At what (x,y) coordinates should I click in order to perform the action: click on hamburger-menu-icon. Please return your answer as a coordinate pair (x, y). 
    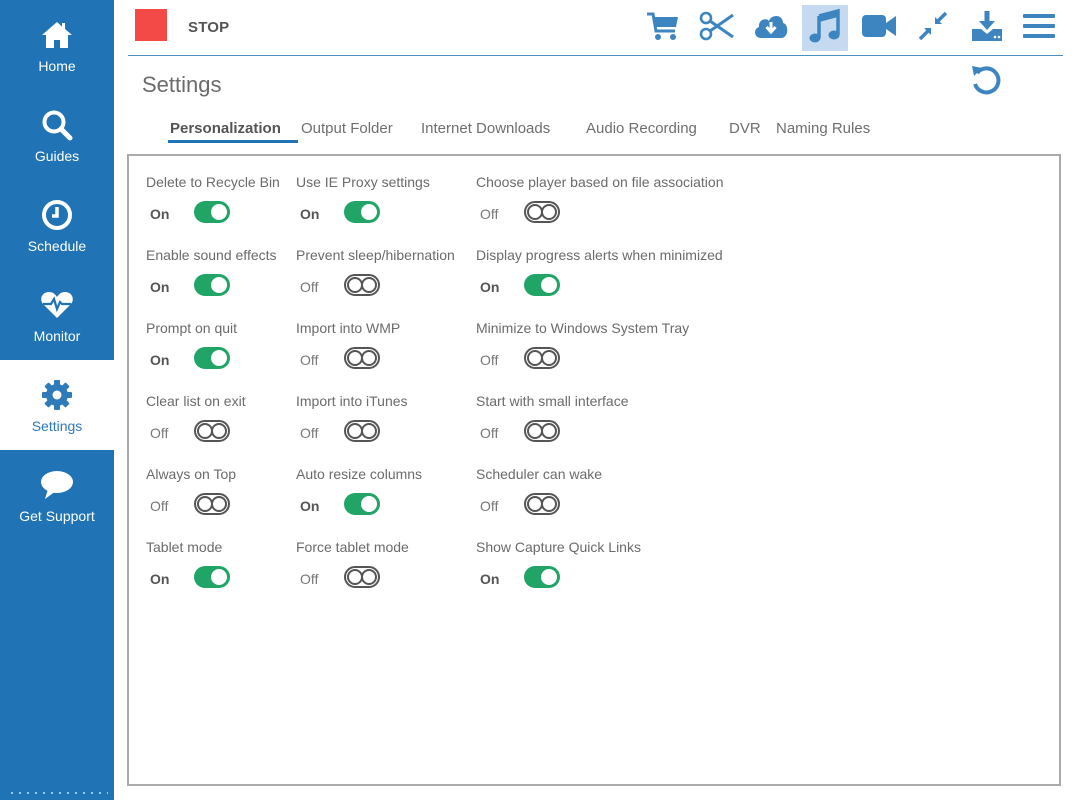
    Looking at the image, I should click on (1039, 28).